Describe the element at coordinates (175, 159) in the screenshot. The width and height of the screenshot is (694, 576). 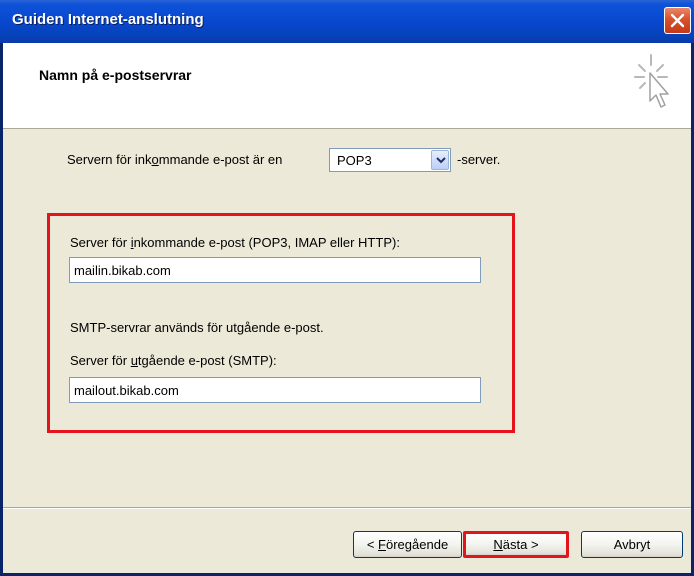
I see `server-type-label: Servern för inkommande e-post är en` at that location.